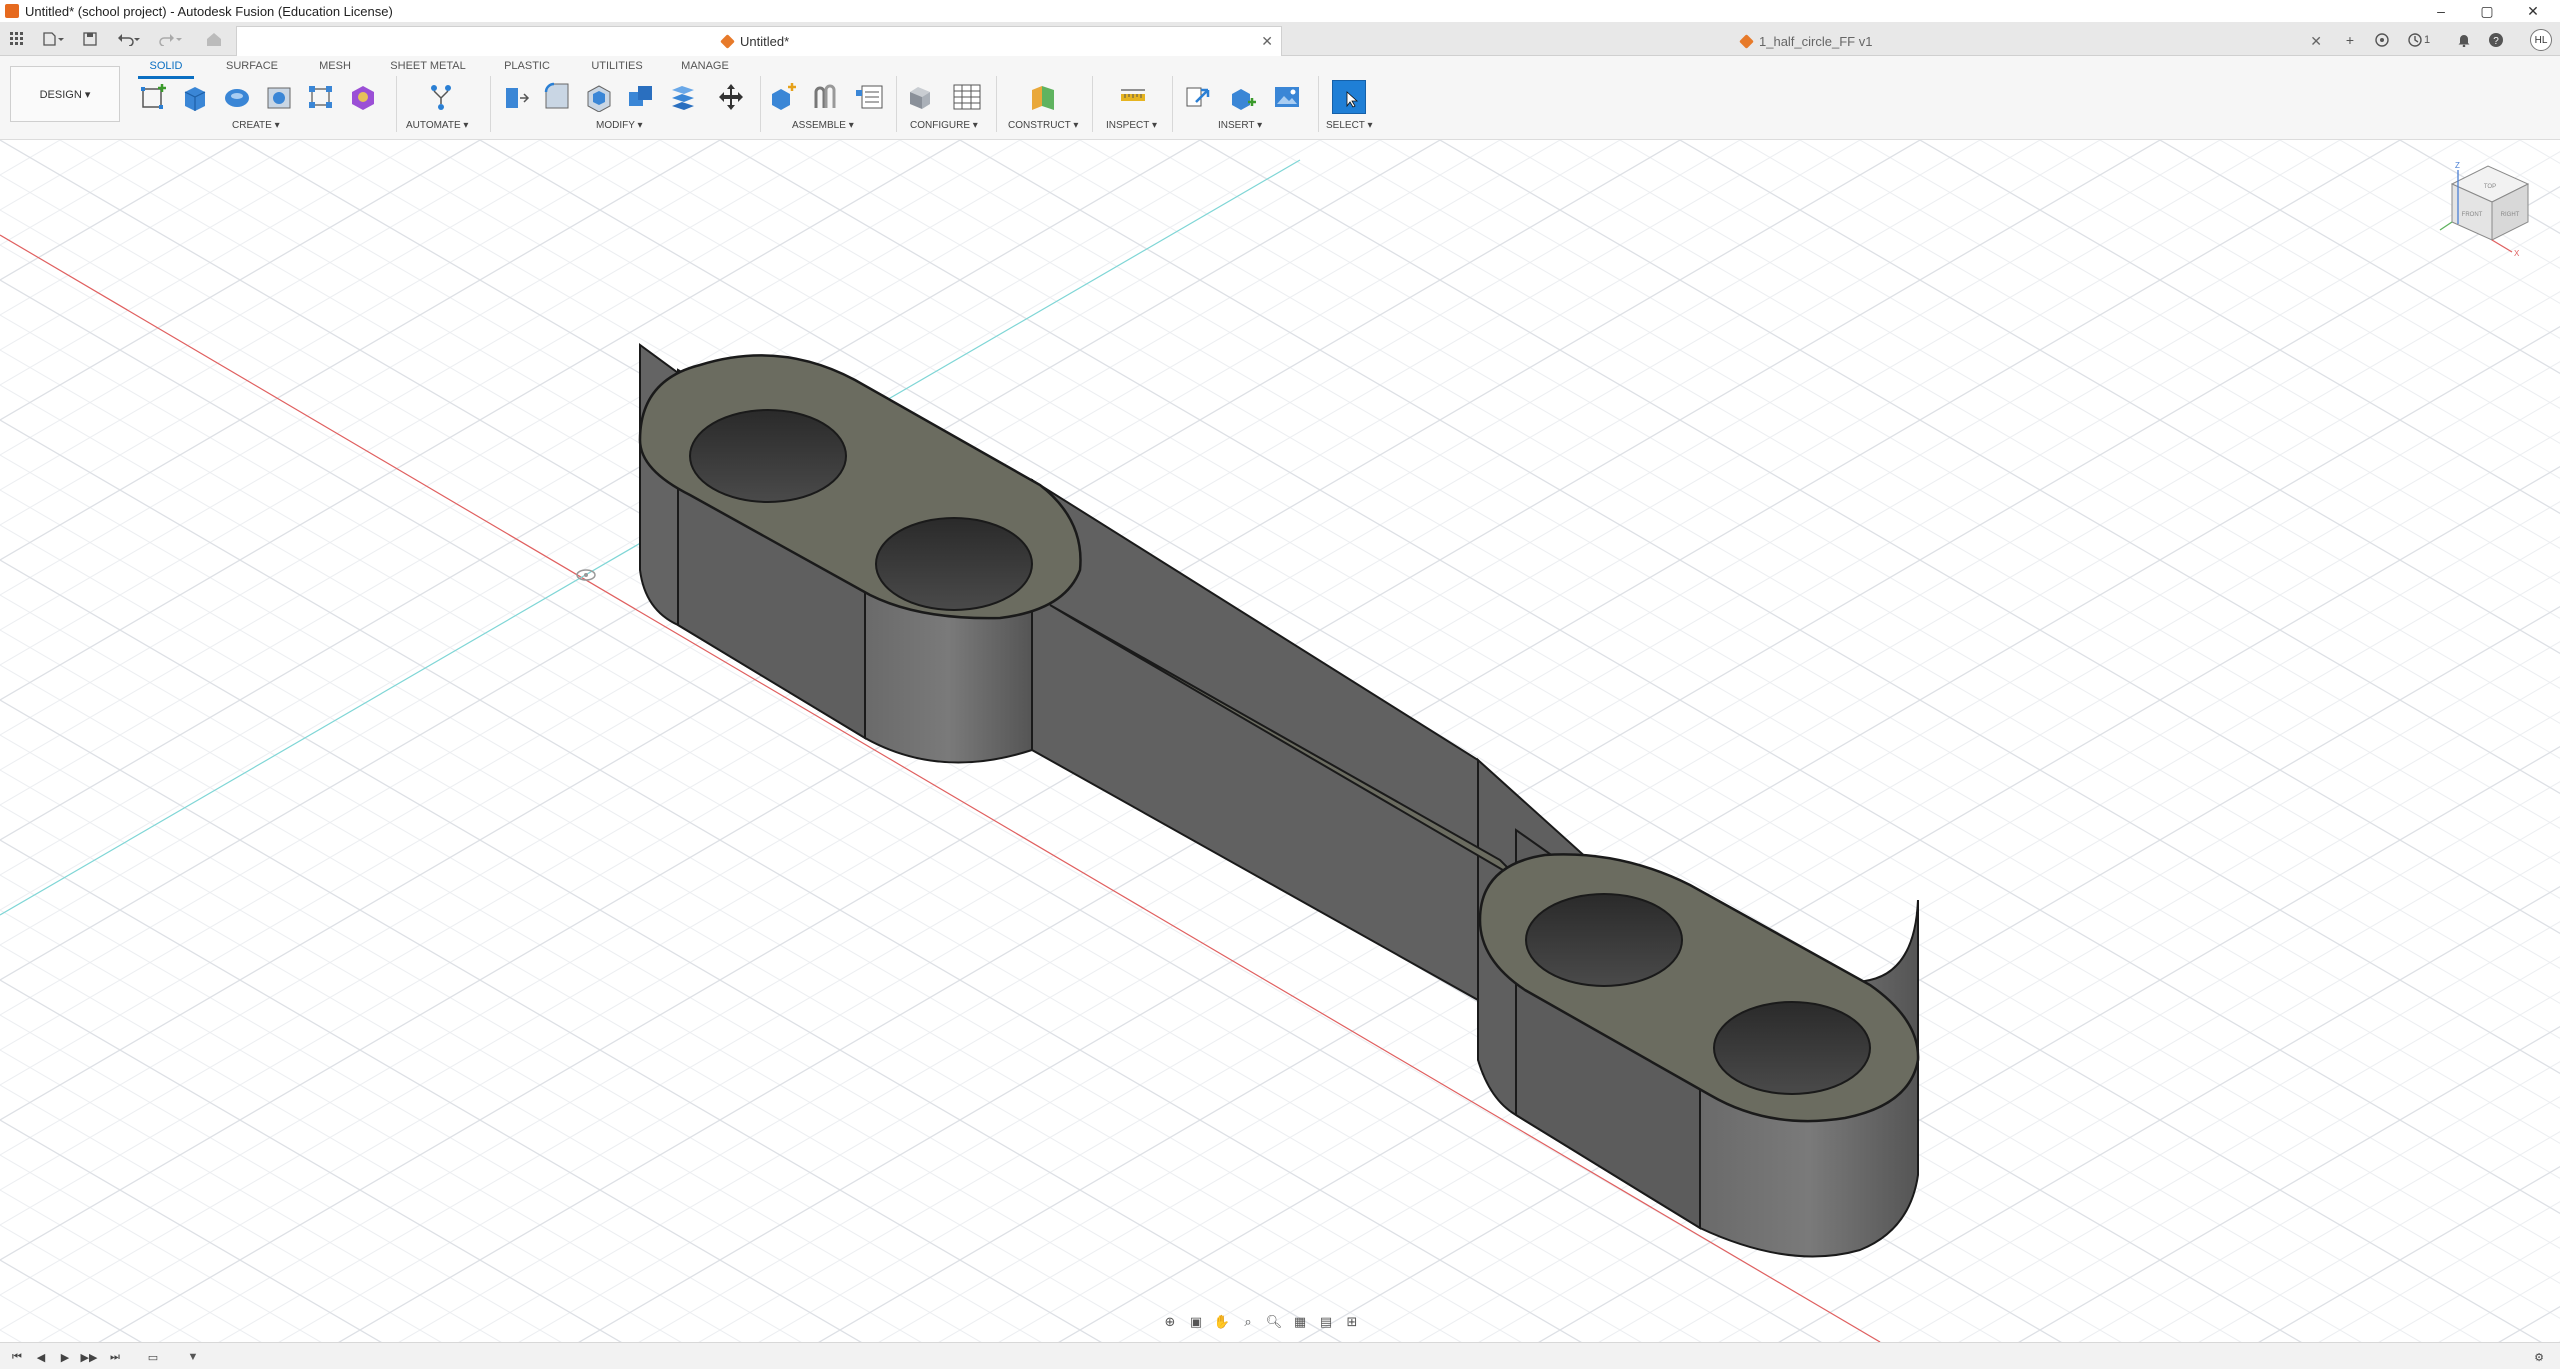 The width and height of the screenshot is (2560, 1369). What do you see at coordinates (129, 39) in the screenshot?
I see `undo-icon` at bounding box center [129, 39].